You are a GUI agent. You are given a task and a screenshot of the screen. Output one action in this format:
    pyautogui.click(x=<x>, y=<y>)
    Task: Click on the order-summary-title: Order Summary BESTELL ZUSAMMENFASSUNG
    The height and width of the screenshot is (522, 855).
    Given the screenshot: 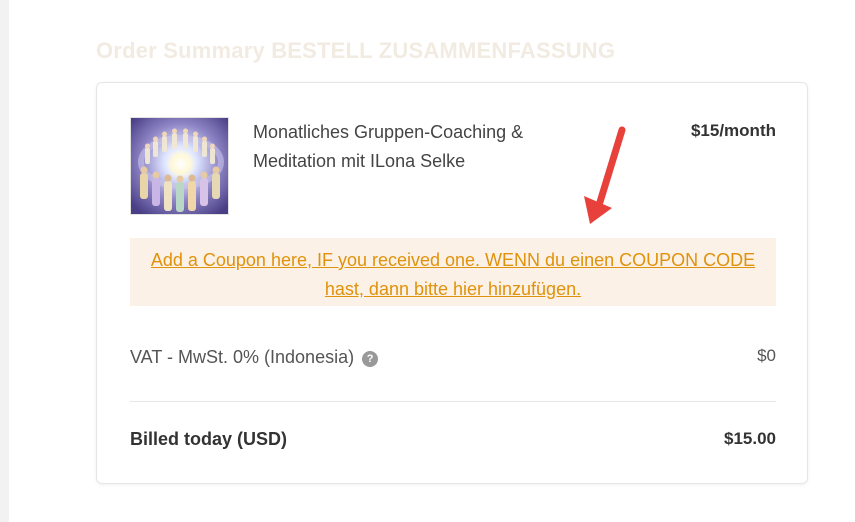 What is the action you would take?
    pyautogui.click(x=356, y=50)
    